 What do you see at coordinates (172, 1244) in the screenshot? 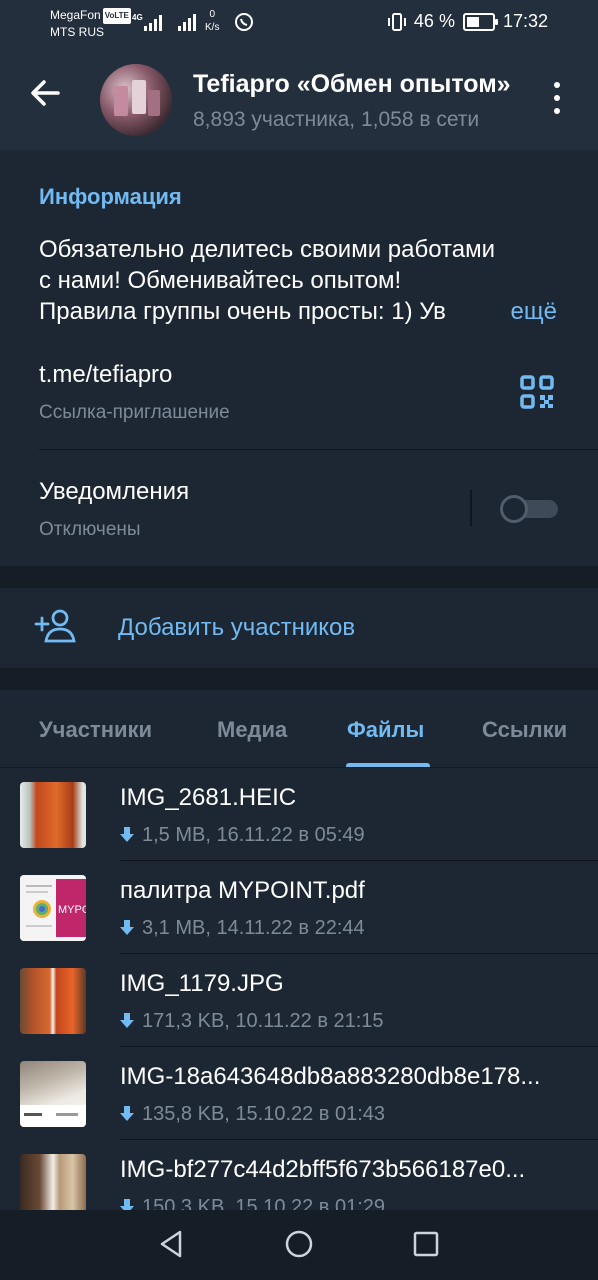
I see `back-triangle-icon` at bounding box center [172, 1244].